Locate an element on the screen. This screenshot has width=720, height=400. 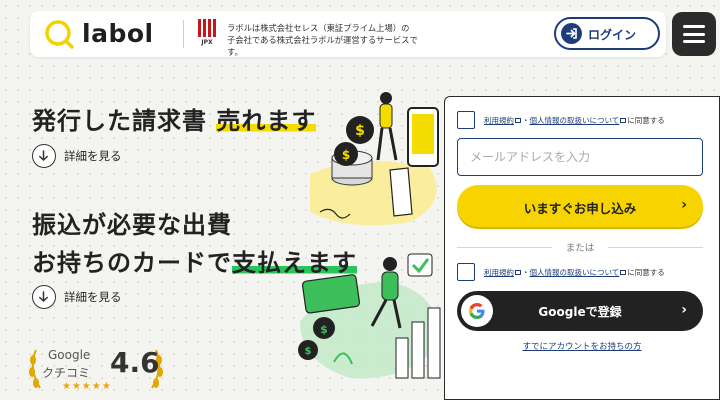
terms-checkbox-google is located at coordinates (466, 272).